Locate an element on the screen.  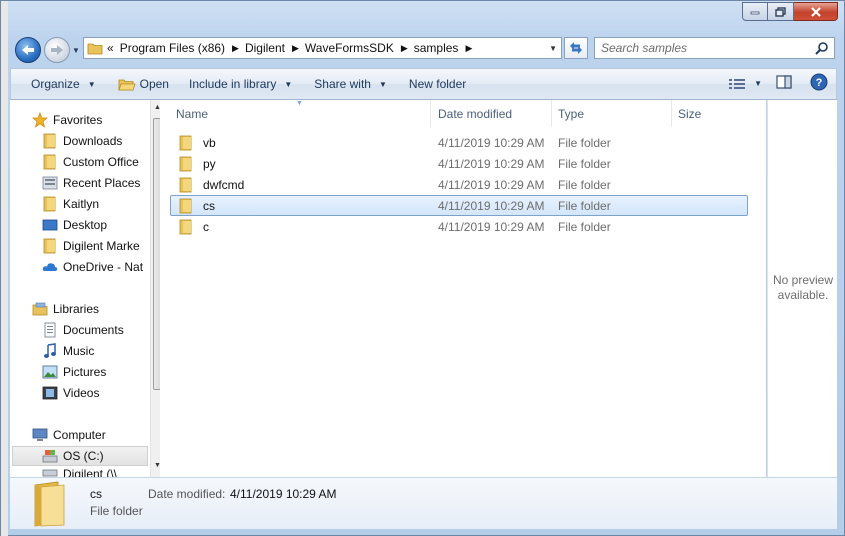
tree-label: Favorites is located at coordinates (78, 120).